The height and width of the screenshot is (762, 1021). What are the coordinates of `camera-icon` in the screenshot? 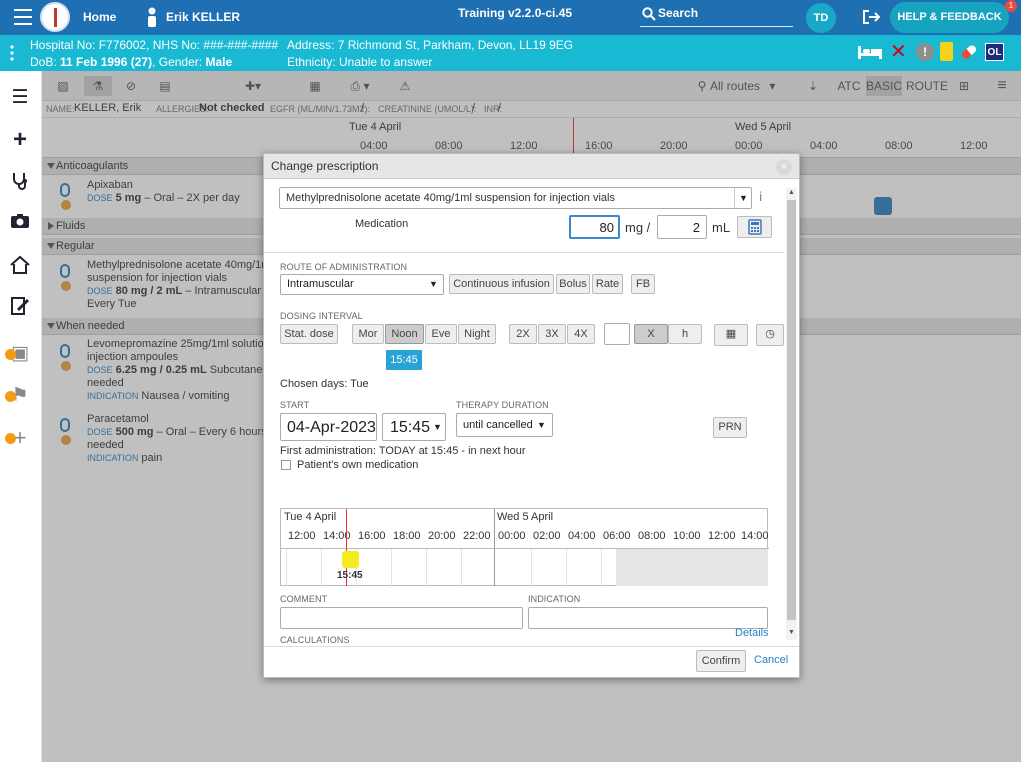 It's located at (20, 224).